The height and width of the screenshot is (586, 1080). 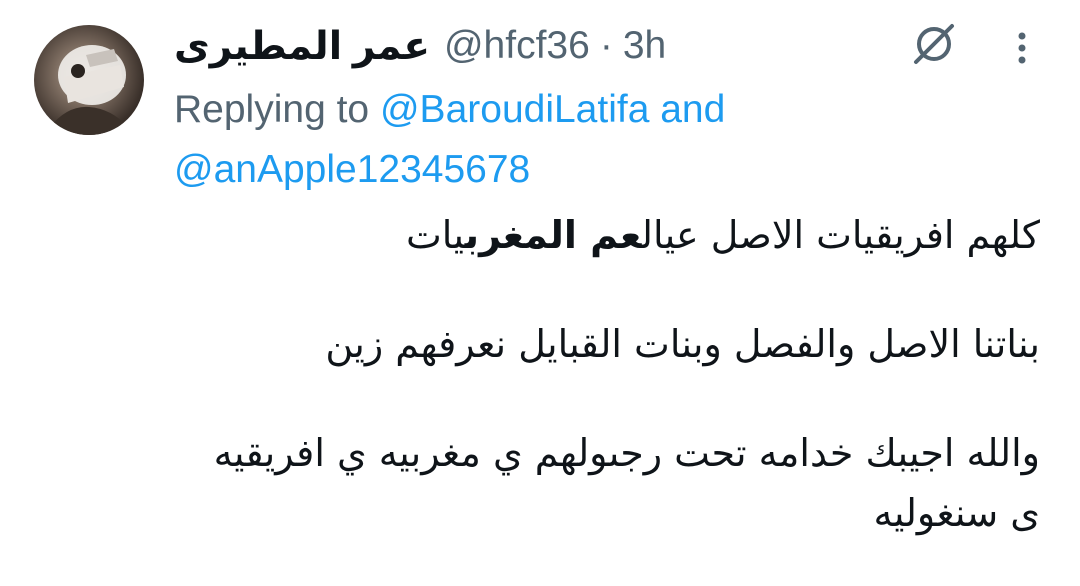 What do you see at coordinates (693, 109) in the screenshot?
I see `reply-connector: and` at bounding box center [693, 109].